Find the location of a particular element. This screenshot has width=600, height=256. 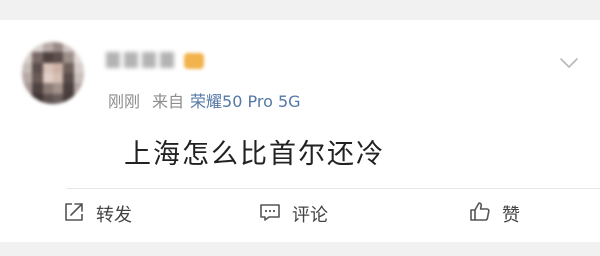

avatar is located at coordinates (53, 73).